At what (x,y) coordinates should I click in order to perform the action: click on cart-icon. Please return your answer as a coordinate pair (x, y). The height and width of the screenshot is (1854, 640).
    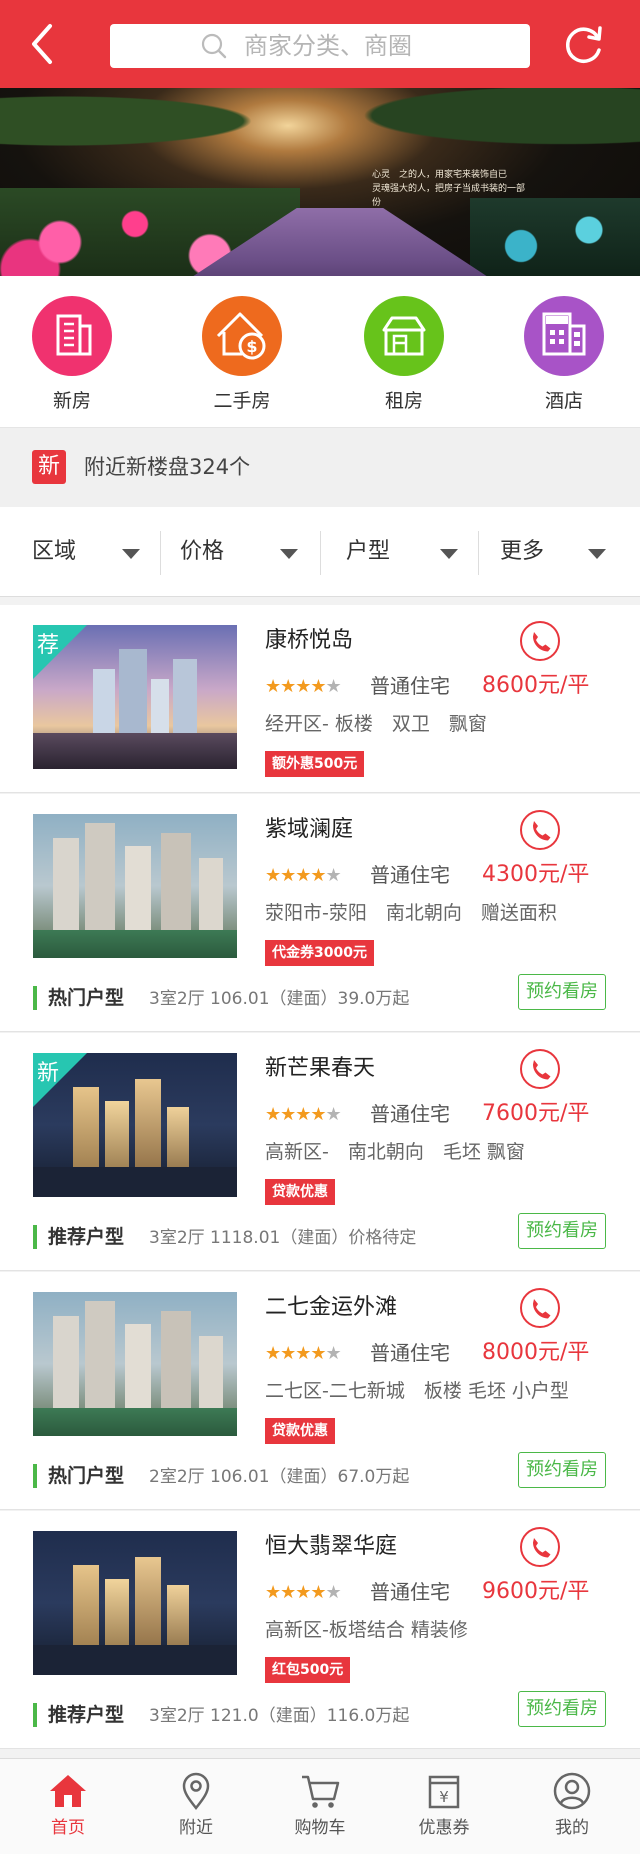
    Looking at the image, I should click on (321, 1791).